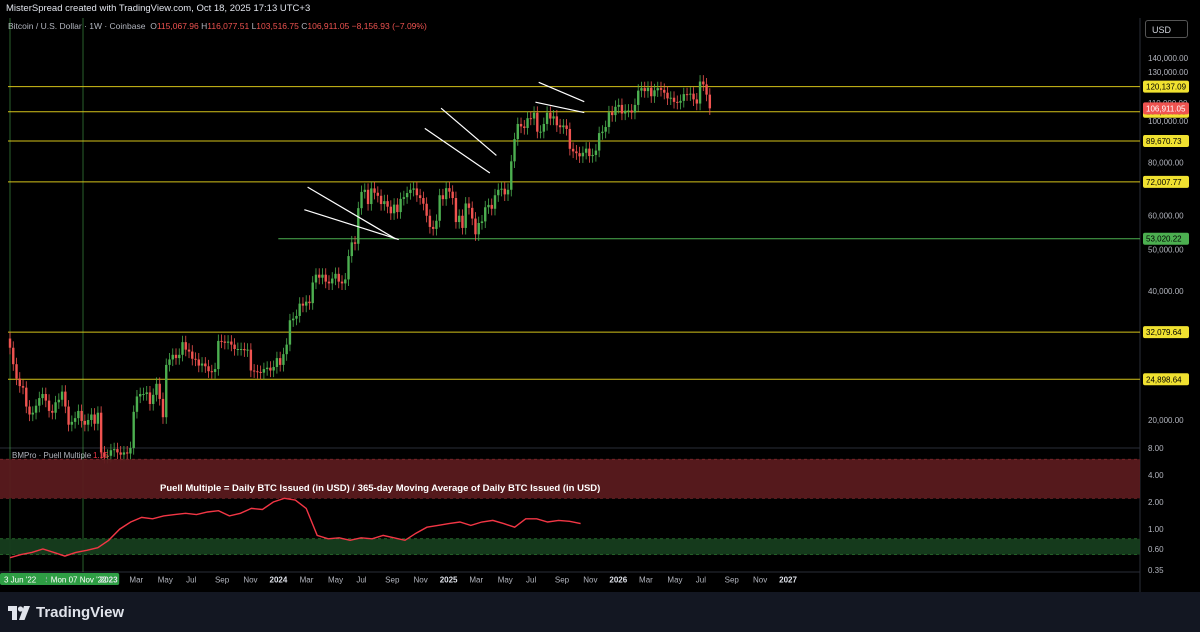 This screenshot has height=632, width=1200. Describe the element at coordinates (531, 580) in the screenshot. I see `time-tick-18: Jul` at that location.